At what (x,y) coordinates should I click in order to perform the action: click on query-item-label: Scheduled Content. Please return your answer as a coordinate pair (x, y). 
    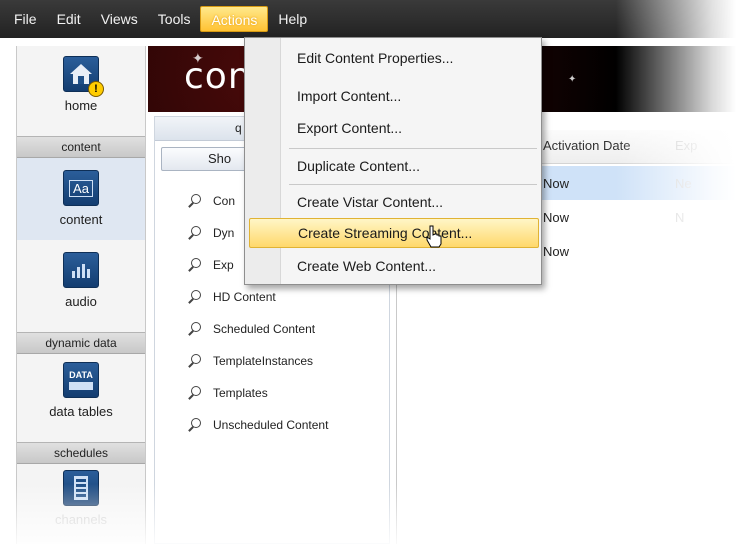
    Looking at the image, I should click on (264, 329).